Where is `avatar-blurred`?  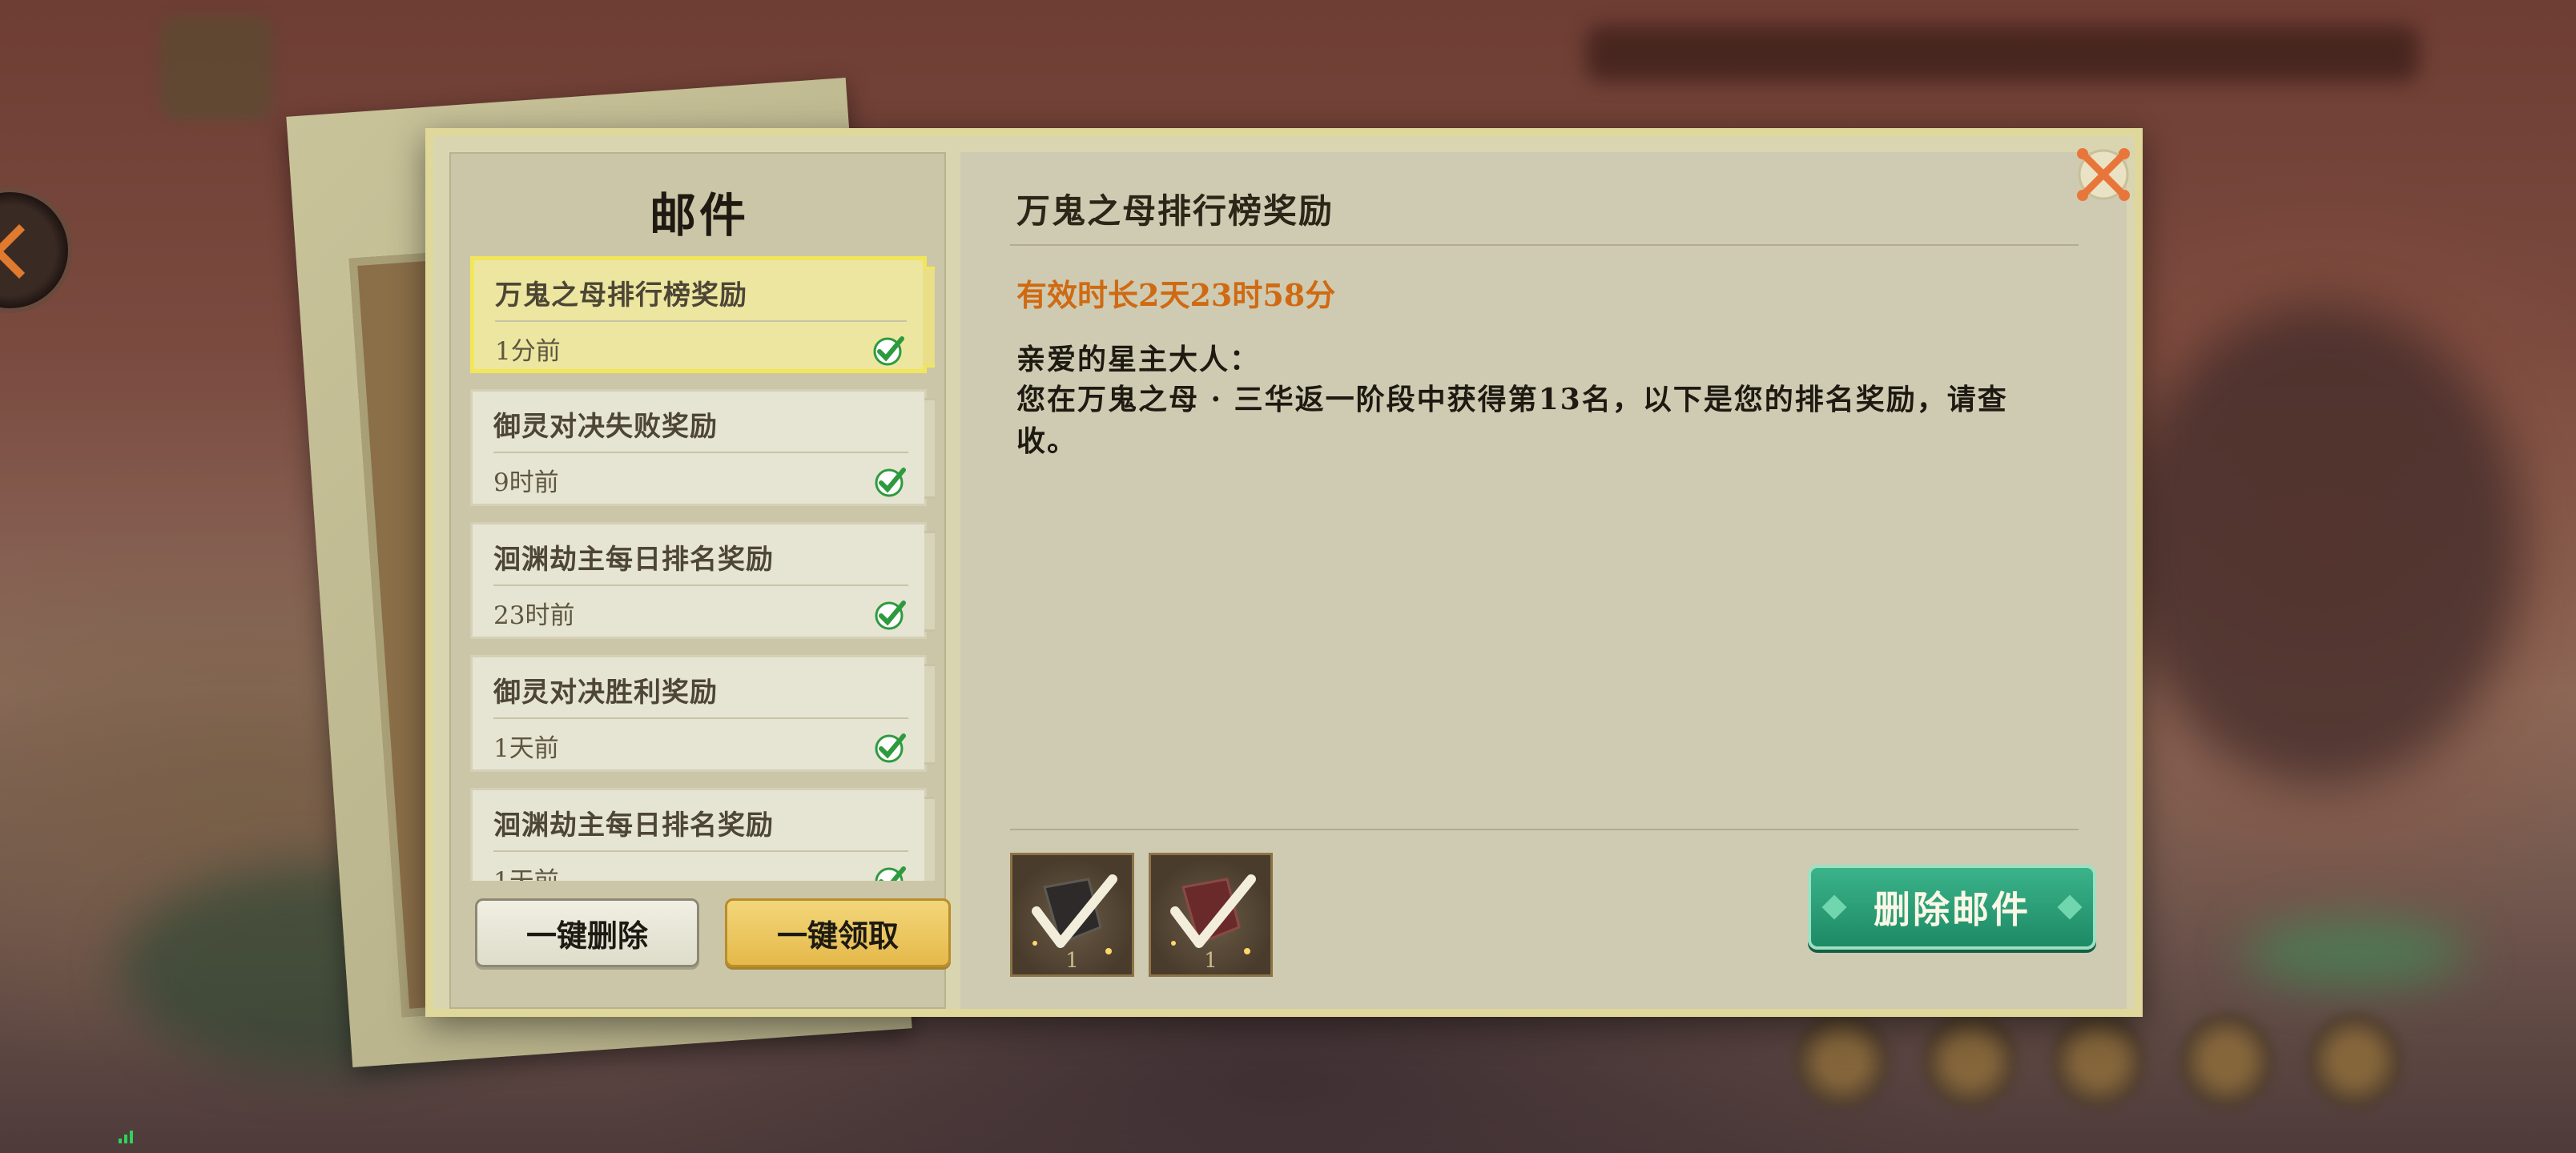
avatar-blurred is located at coordinates (216, 68).